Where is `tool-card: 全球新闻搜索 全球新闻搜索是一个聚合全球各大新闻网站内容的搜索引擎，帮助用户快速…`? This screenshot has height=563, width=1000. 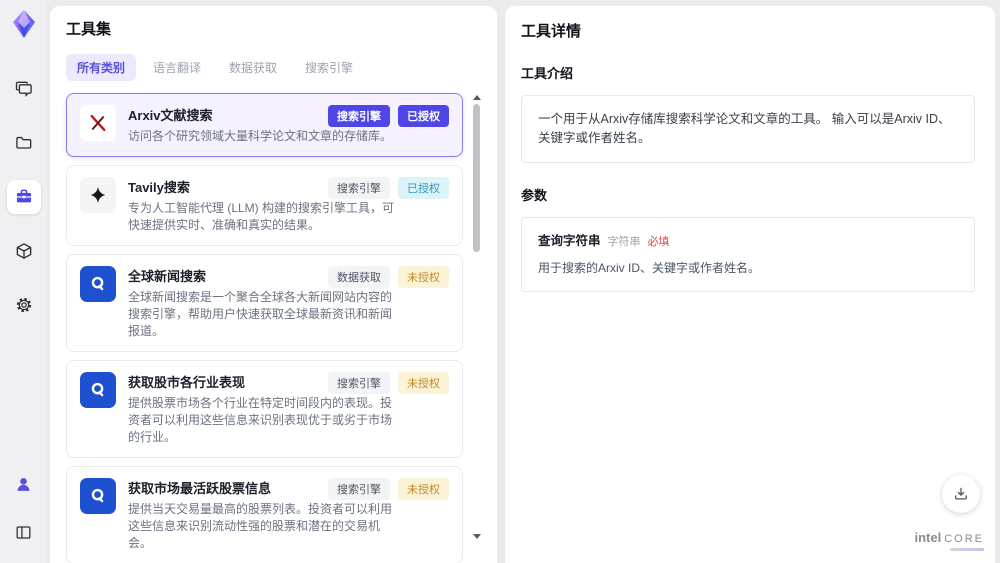
tool-card: 全球新闻搜索 全球新闻搜索是一个聚合全球各大新闻网站内容的搜索引擎，帮助用户快速… is located at coordinates (264, 303).